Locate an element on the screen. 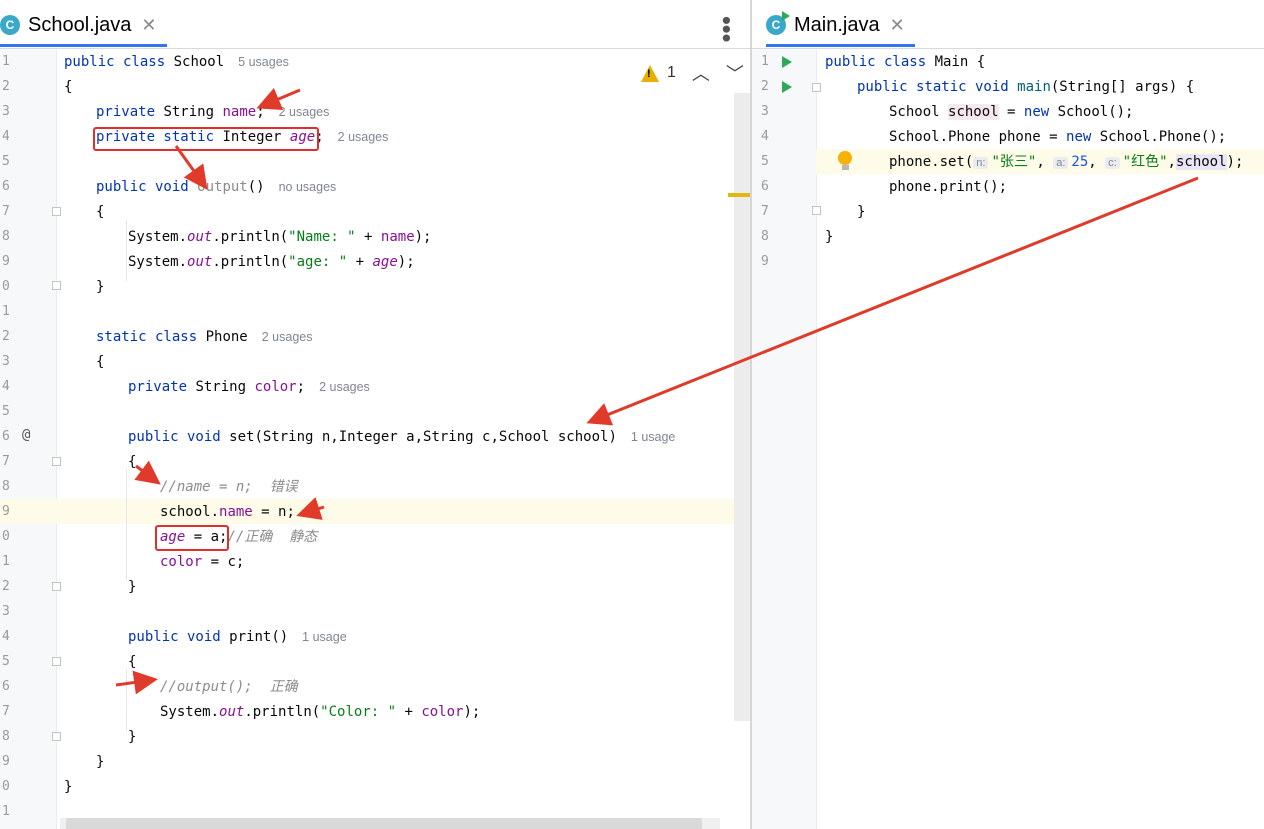  vertical-scrollbar is located at coordinates (742, 407).